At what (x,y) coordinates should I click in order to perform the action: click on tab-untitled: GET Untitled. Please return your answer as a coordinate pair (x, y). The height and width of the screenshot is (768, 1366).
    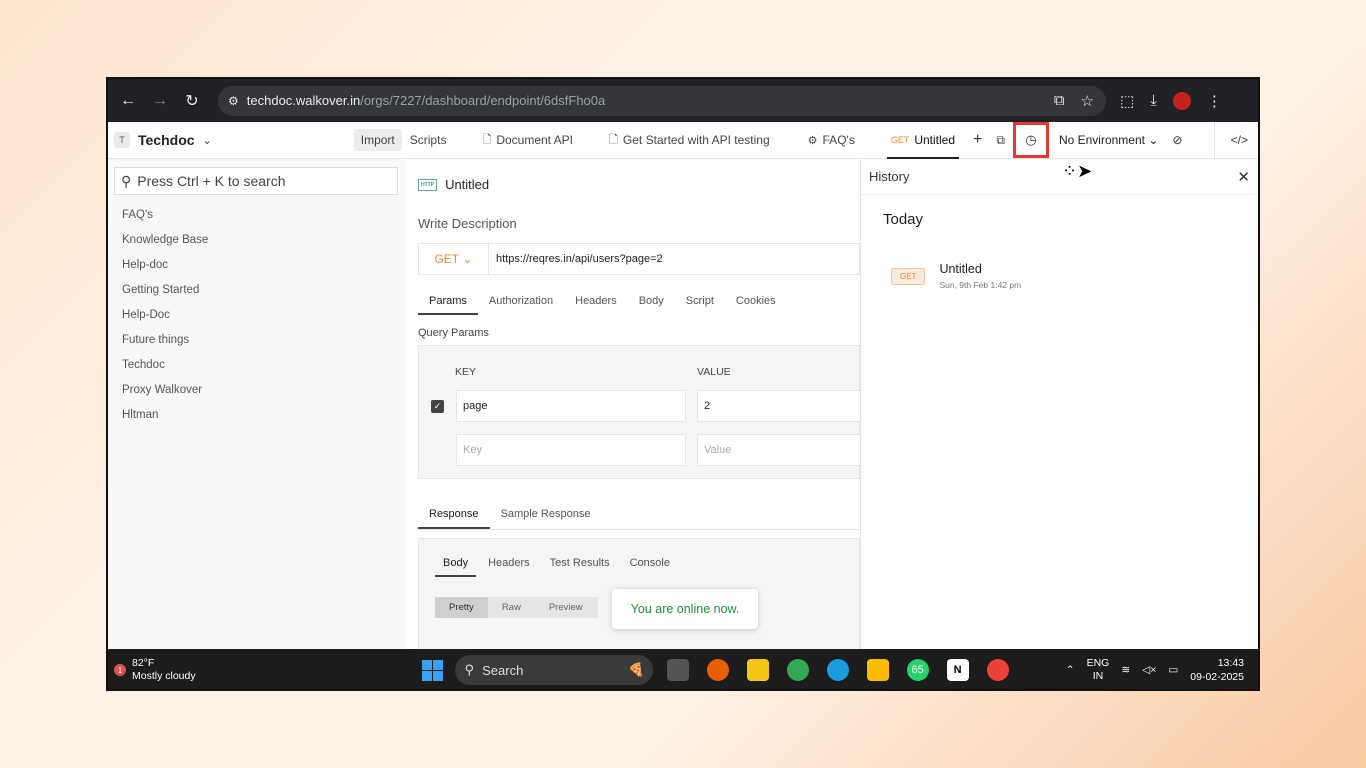
    Looking at the image, I should click on (923, 140).